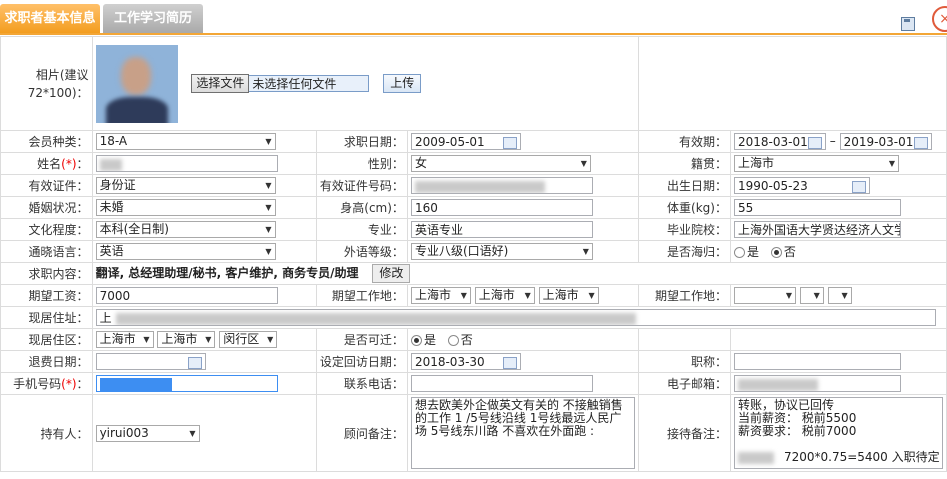  What do you see at coordinates (185, 141) in the screenshot?
I see `member-type-select: 18-A` at bounding box center [185, 141].